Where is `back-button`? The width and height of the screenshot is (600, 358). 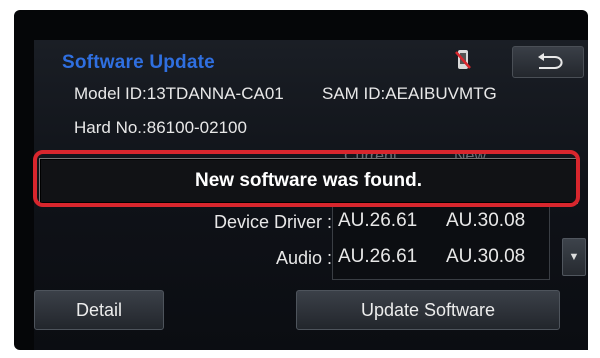 back-button is located at coordinates (548, 62).